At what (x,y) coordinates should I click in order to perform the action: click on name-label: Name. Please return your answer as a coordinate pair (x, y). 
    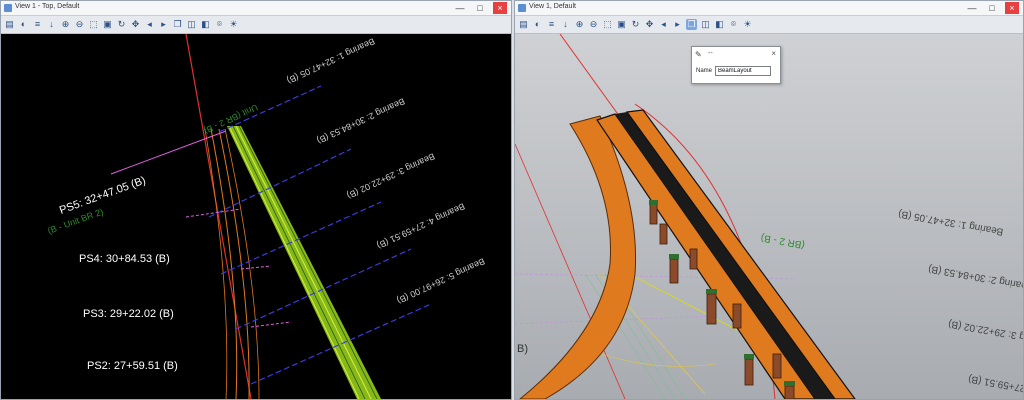
    Looking at the image, I should click on (704, 71).